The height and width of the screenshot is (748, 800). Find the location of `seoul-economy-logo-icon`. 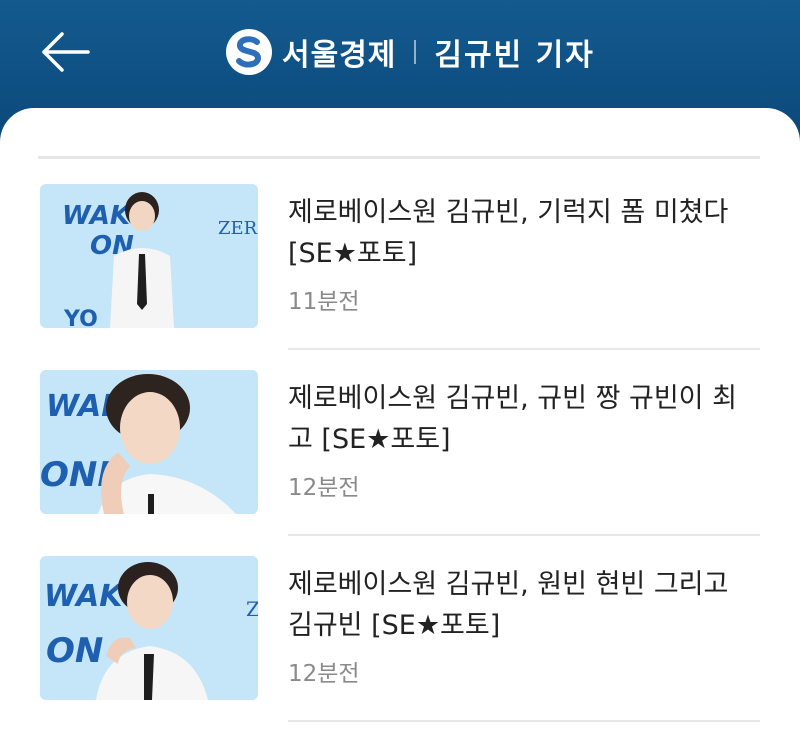

seoul-economy-logo-icon is located at coordinates (249, 52).